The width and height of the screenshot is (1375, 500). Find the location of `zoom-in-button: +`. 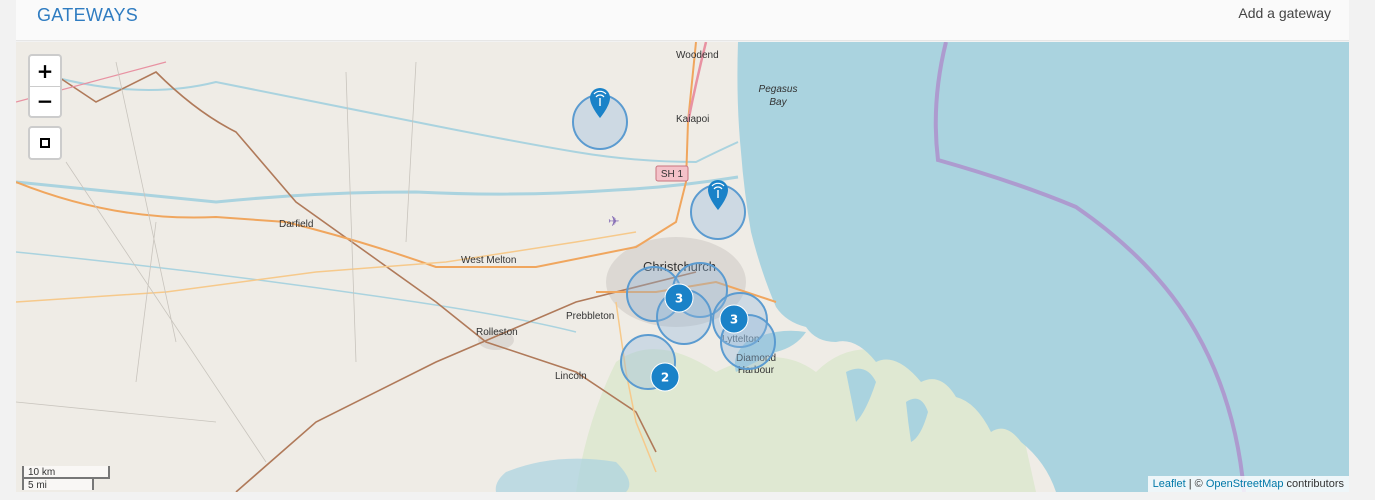

zoom-in-button: + is located at coordinates (45, 71).